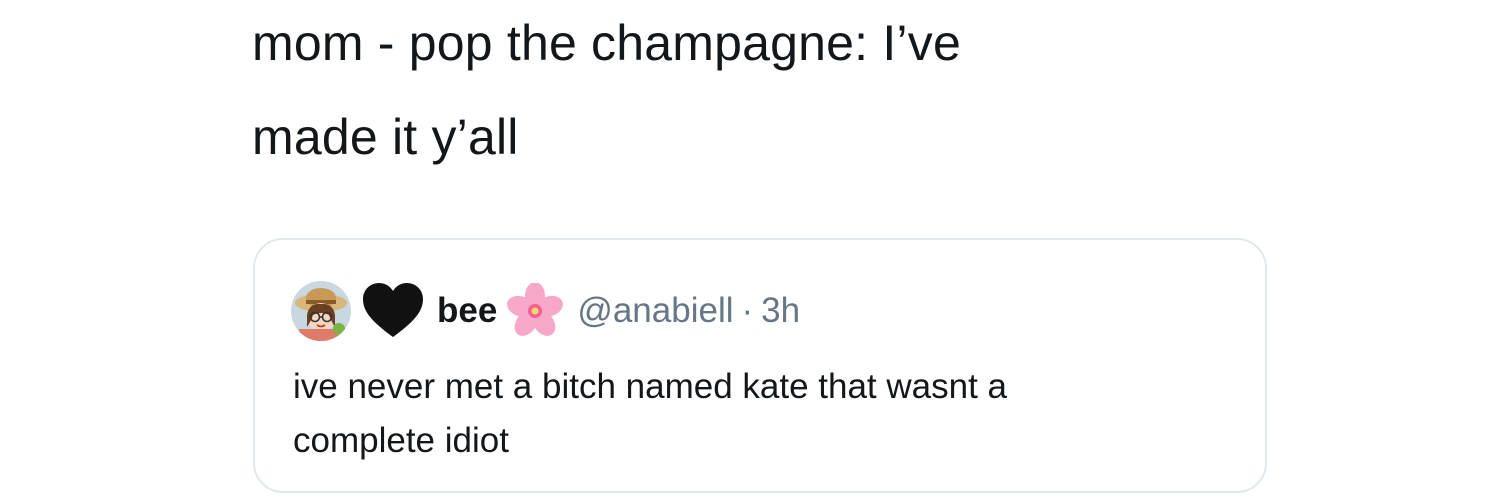  Describe the element at coordinates (393, 310) in the screenshot. I see `black-heart-icon` at that location.